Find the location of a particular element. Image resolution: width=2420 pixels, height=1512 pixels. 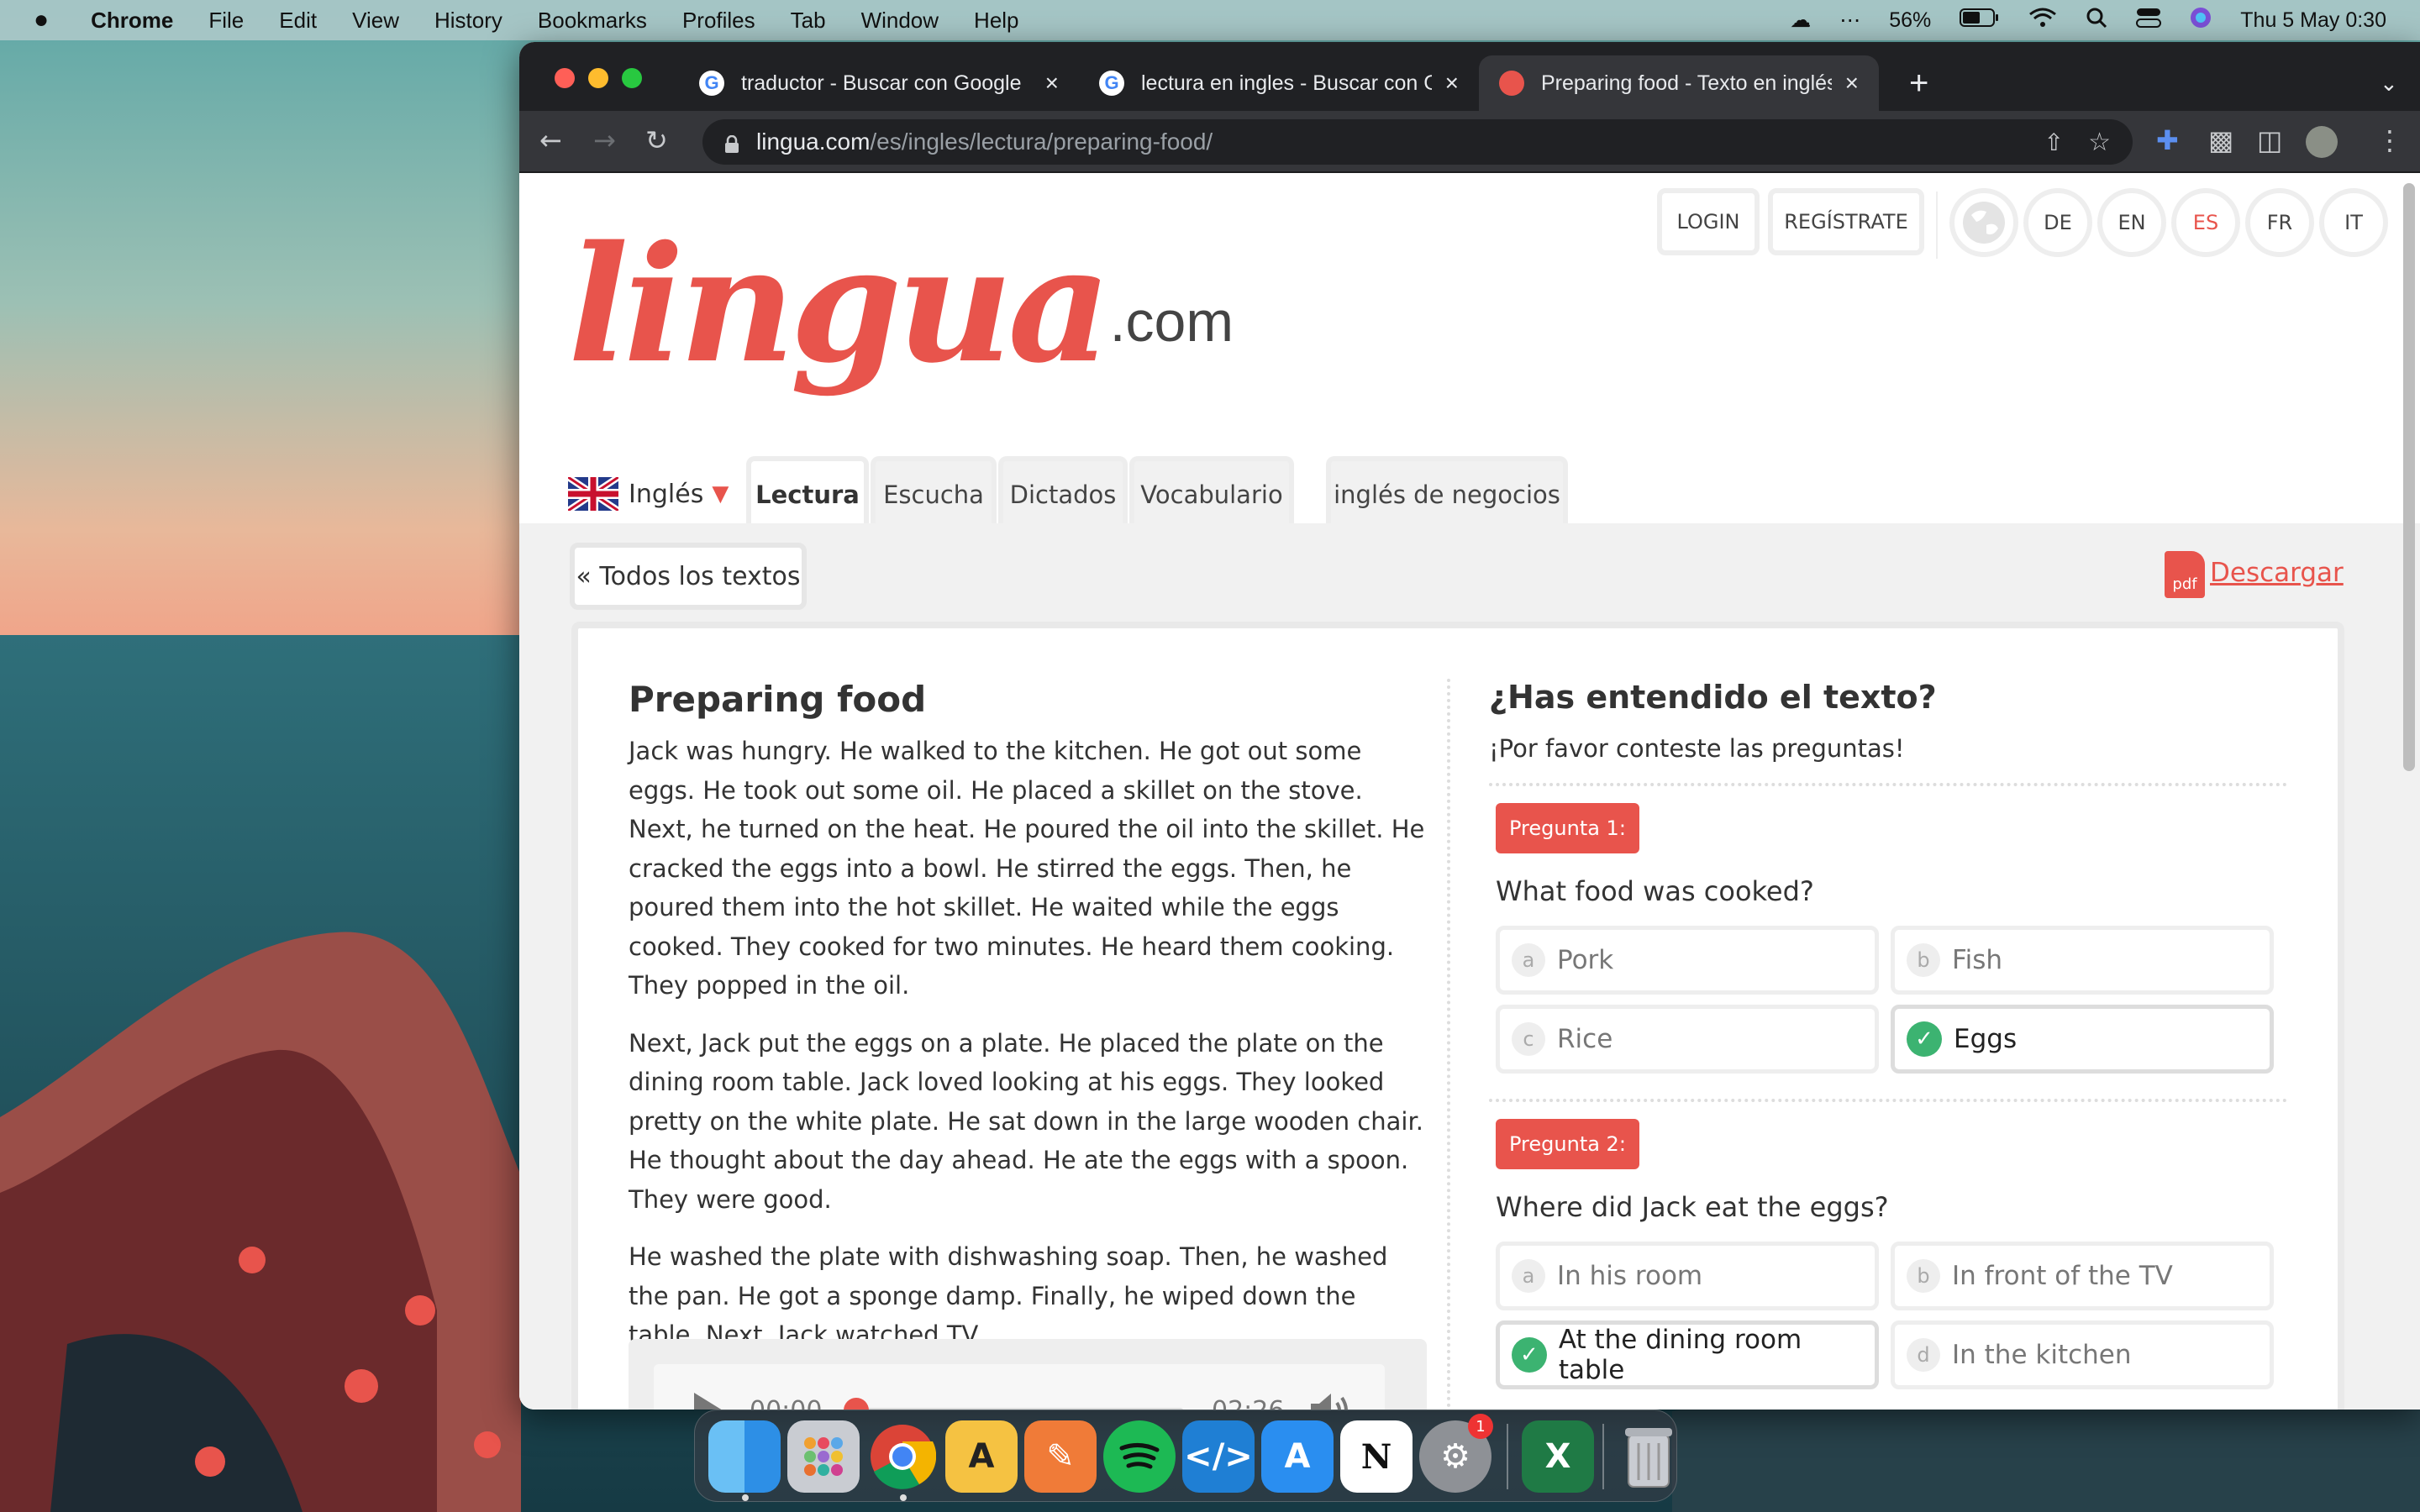

column-divider is located at coordinates (1448, 1044).